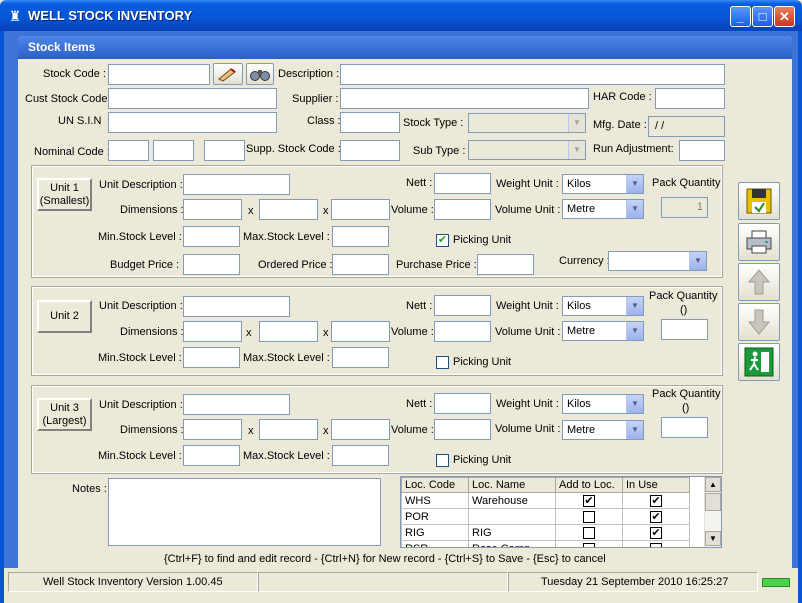 The width and height of the screenshot is (802, 603). I want to click on stock-code-input, so click(159, 74).